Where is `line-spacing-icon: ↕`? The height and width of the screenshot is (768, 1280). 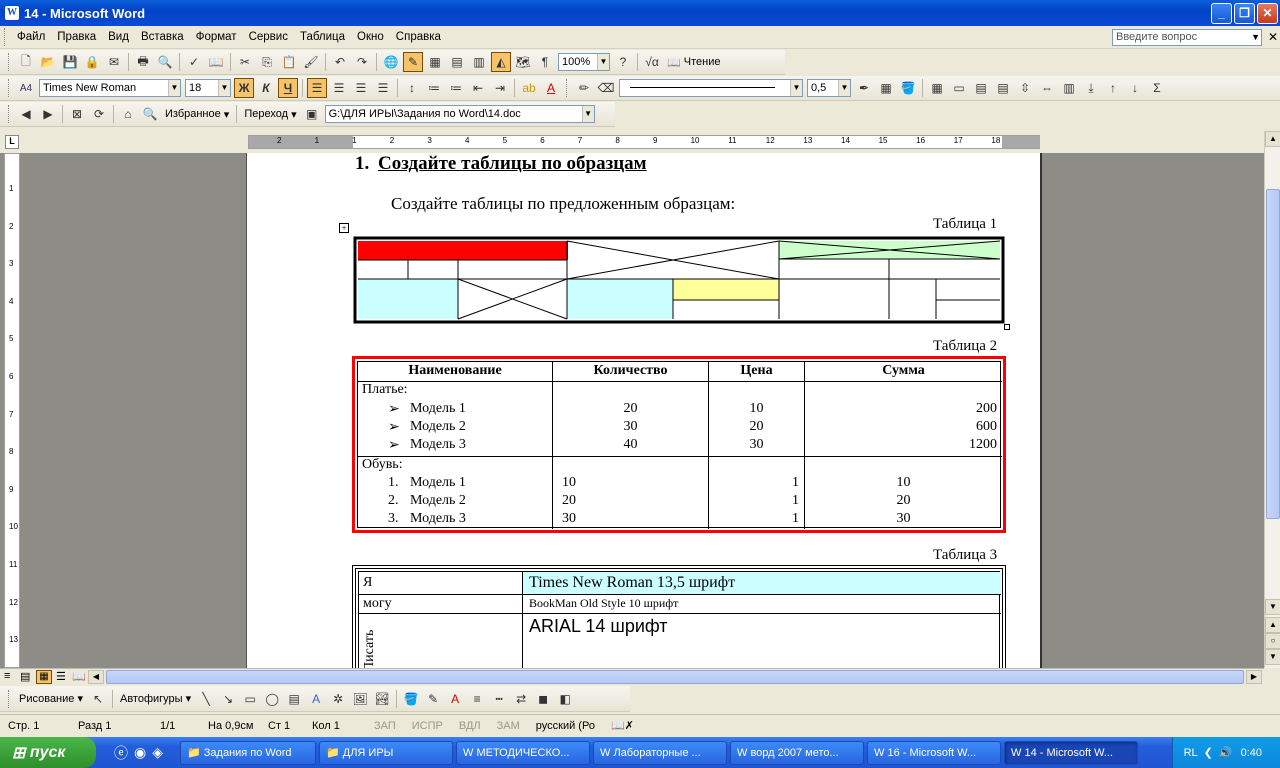 line-spacing-icon: ↕ is located at coordinates (412, 88).